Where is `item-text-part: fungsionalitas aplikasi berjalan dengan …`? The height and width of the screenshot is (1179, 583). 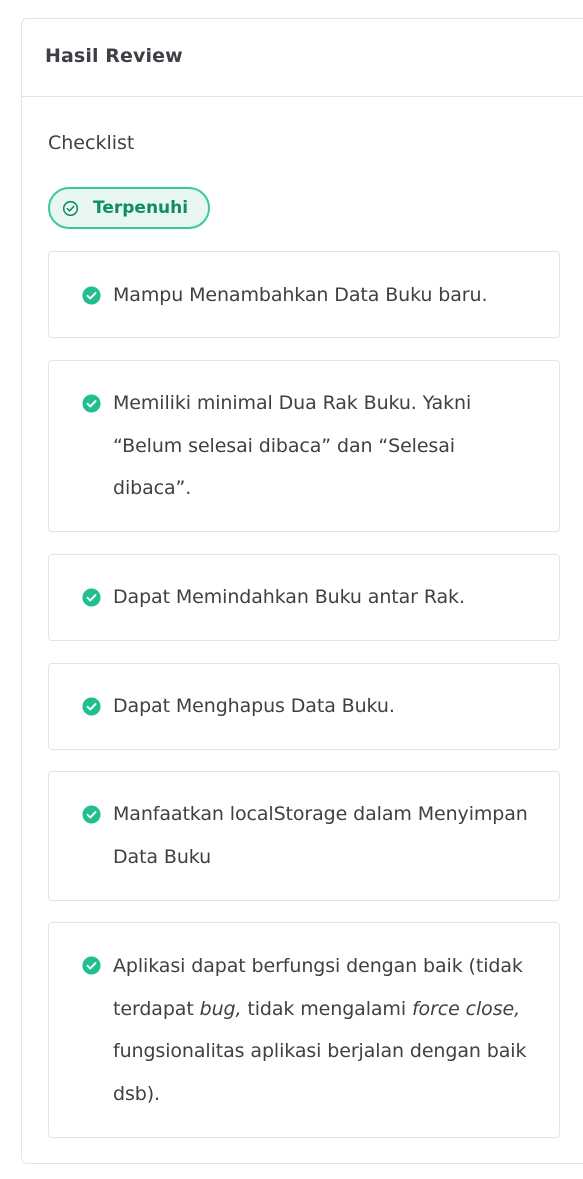 item-text-part: fungsionalitas aplikasi berjalan dengan … is located at coordinates (320, 1072).